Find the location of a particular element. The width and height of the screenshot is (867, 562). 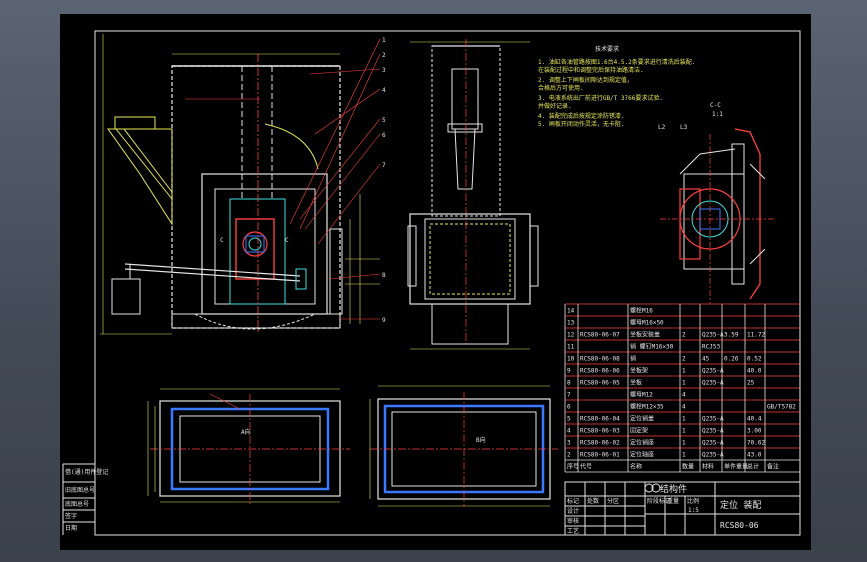

b-view: B向 is located at coordinates (463, 446).